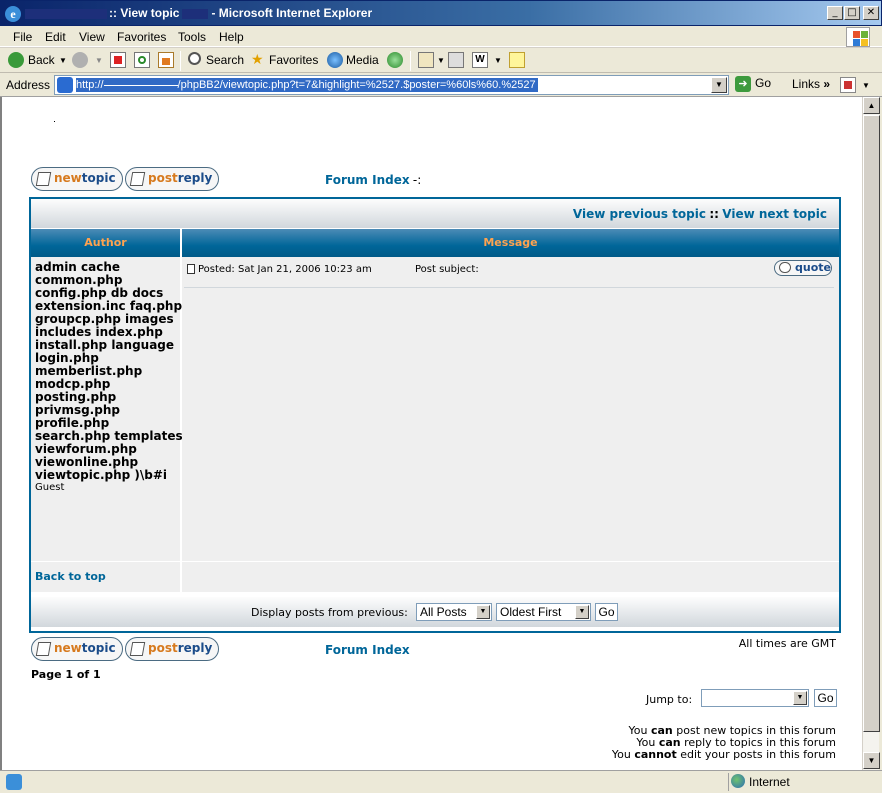  I want to click on divider, so click(509, 287).